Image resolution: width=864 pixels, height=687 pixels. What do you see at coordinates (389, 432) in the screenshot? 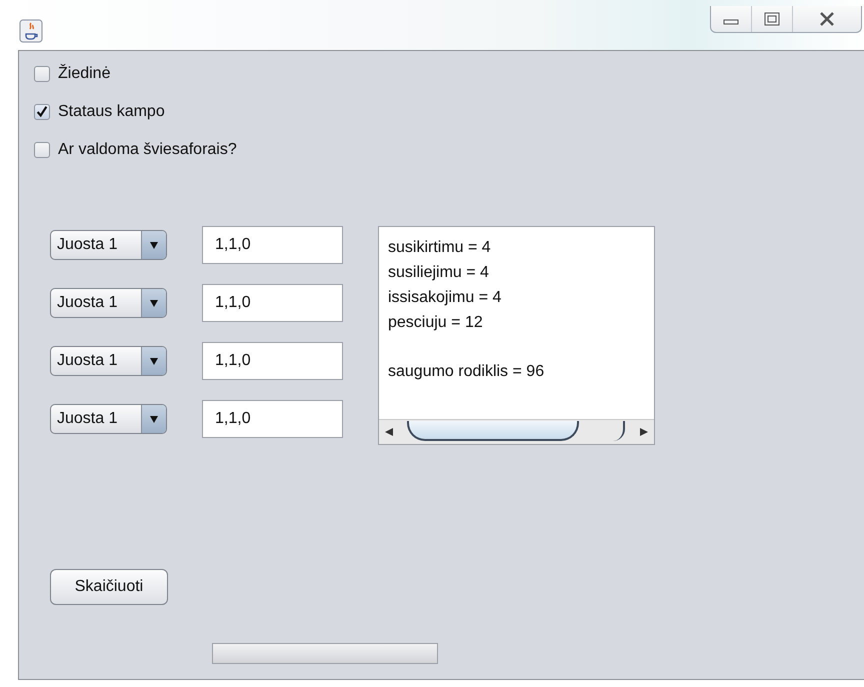
I see `scroll-left-icon` at bounding box center [389, 432].